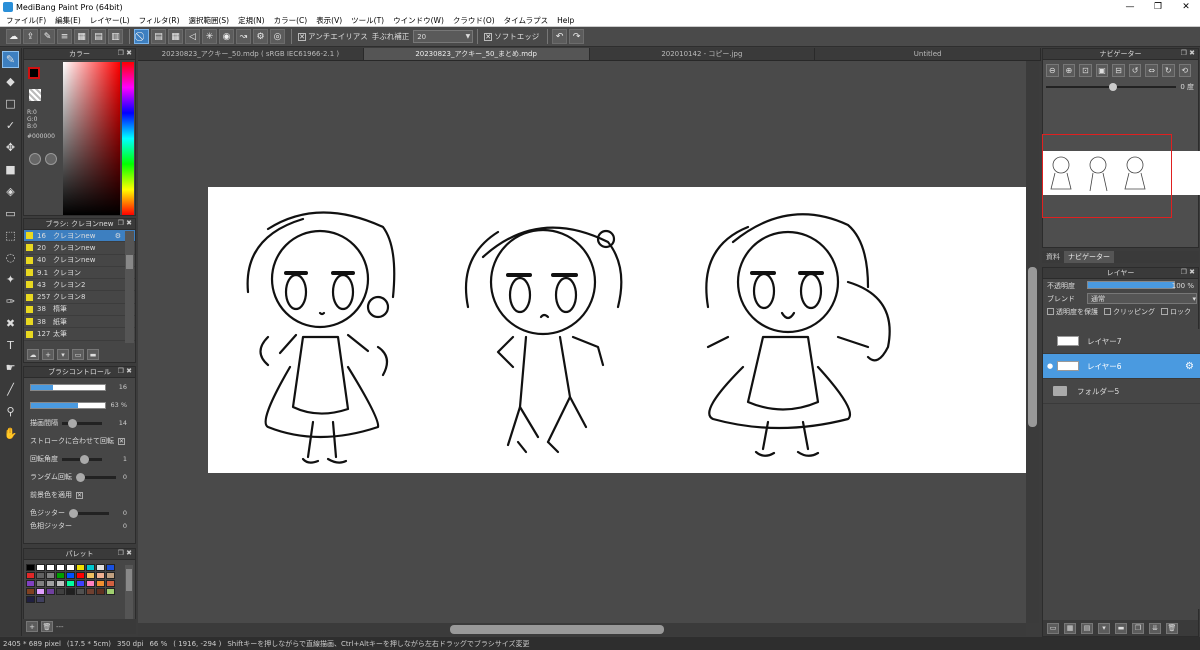  I want to click on navigator-viewport-rect, so click(1107, 176).